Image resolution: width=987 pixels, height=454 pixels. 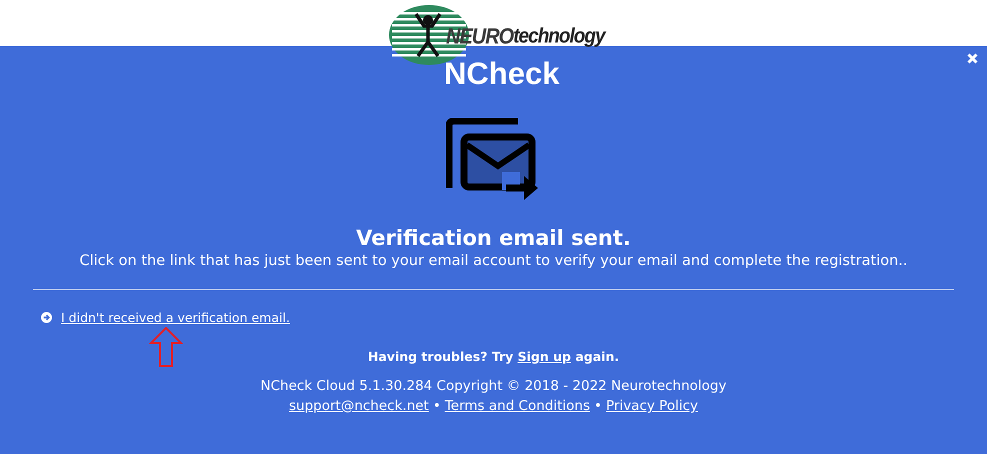 I want to click on app-name: NCheck, so click(x=502, y=73).